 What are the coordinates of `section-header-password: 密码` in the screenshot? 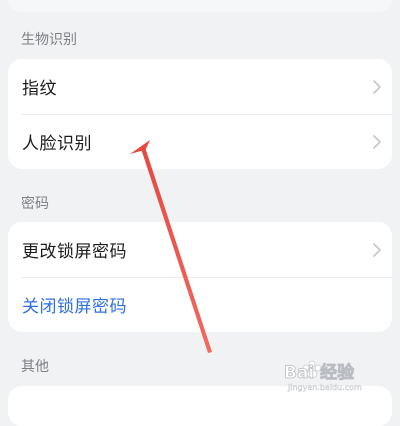 It's located at (35, 204).